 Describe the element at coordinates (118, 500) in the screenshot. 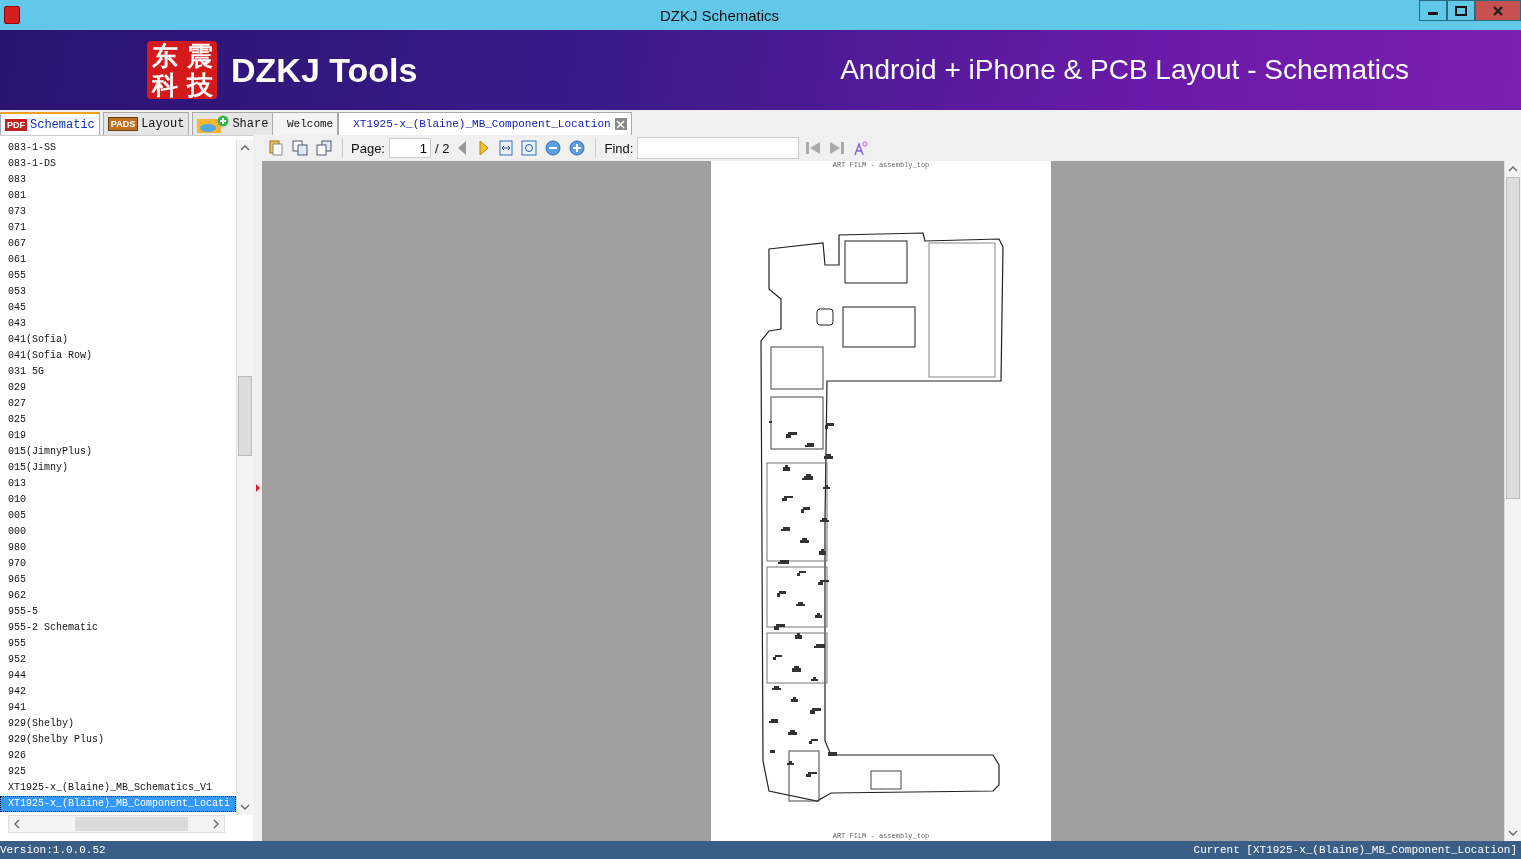

I see `file-list-item: 010` at that location.